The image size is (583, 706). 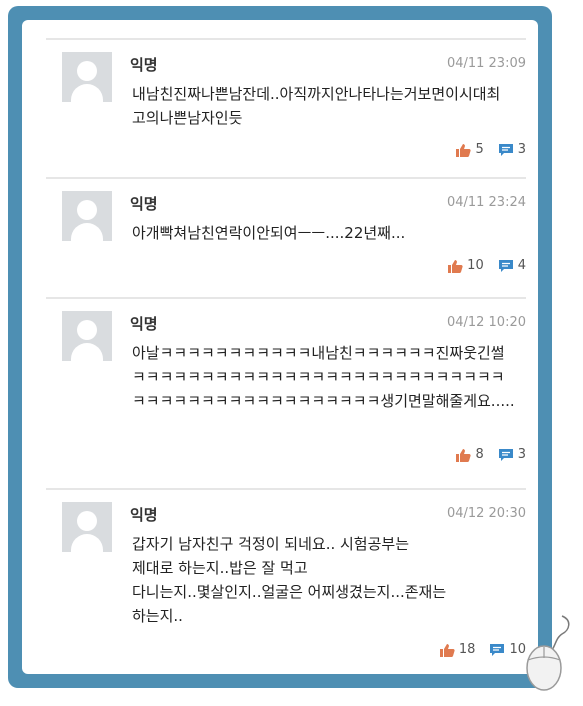 What do you see at coordinates (289, 592) in the screenshot?
I see `comment-text-line: 다니는지..몇살인지..얼굴은 어찌생겼는지...존재는` at bounding box center [289, 592].